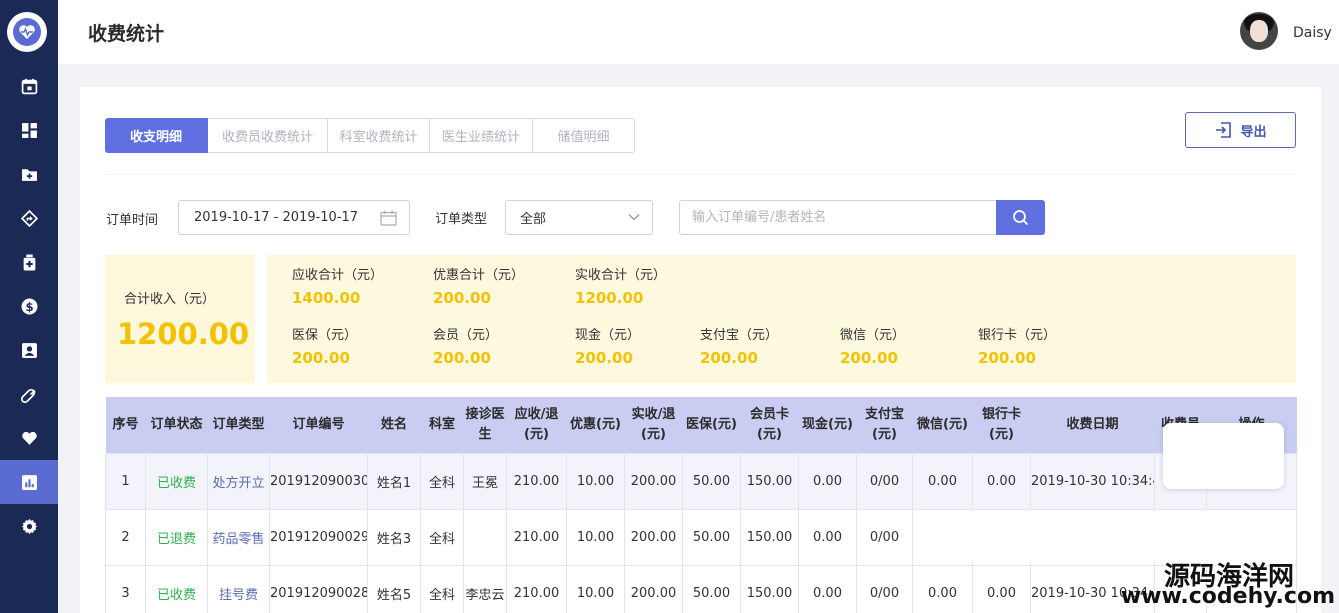  Describe the element at coordinates (379, 135) in the screenshot. I see `tab-department-stats: 科室收费统计` at that location.